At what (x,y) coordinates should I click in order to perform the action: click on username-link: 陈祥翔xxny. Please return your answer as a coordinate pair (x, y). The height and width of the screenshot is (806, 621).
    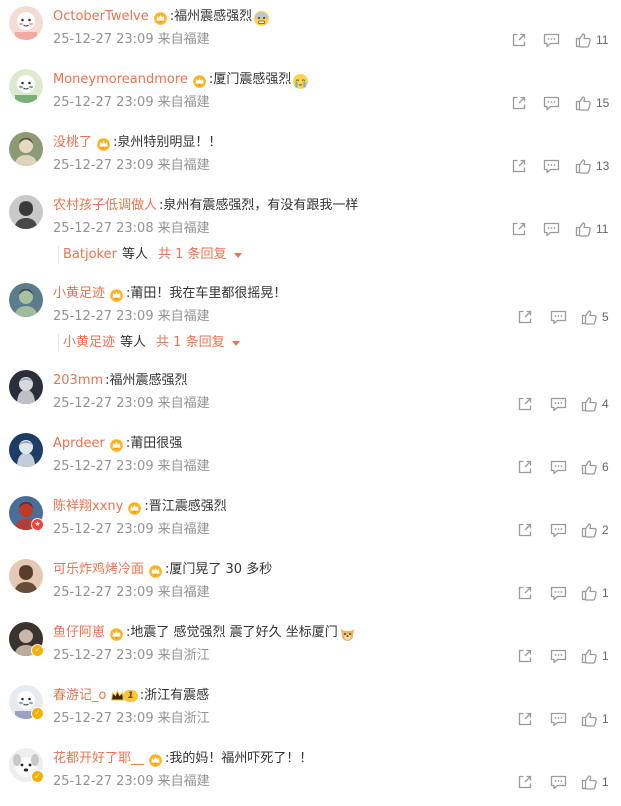
    Looking at the image, I should click on (88, 507).